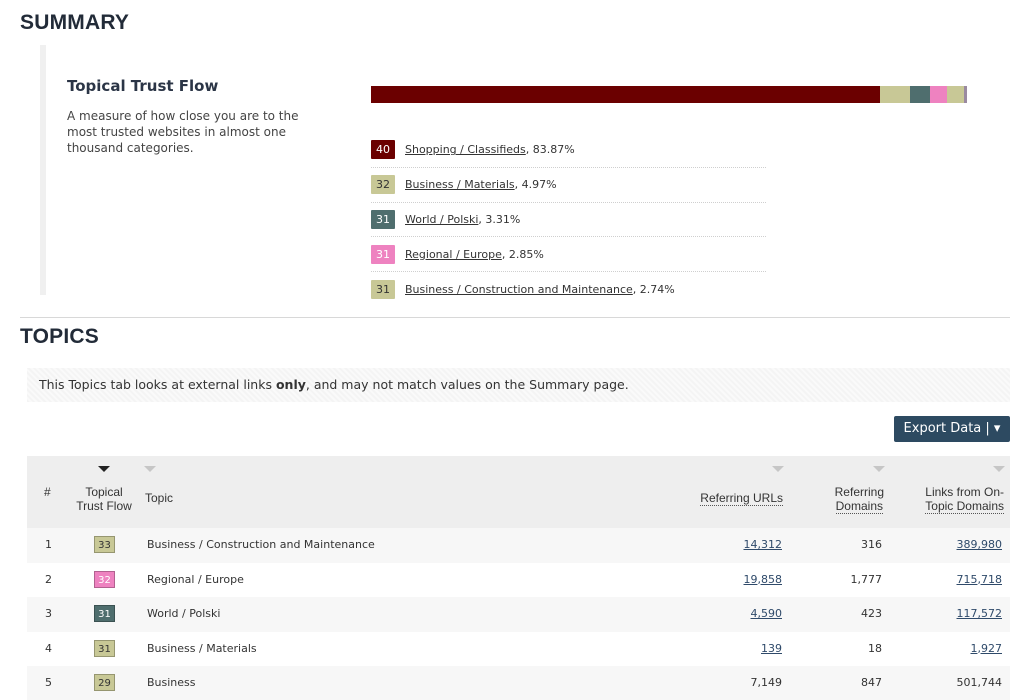  I want to click on trust-flow-badge: 40, so click(383, 150).